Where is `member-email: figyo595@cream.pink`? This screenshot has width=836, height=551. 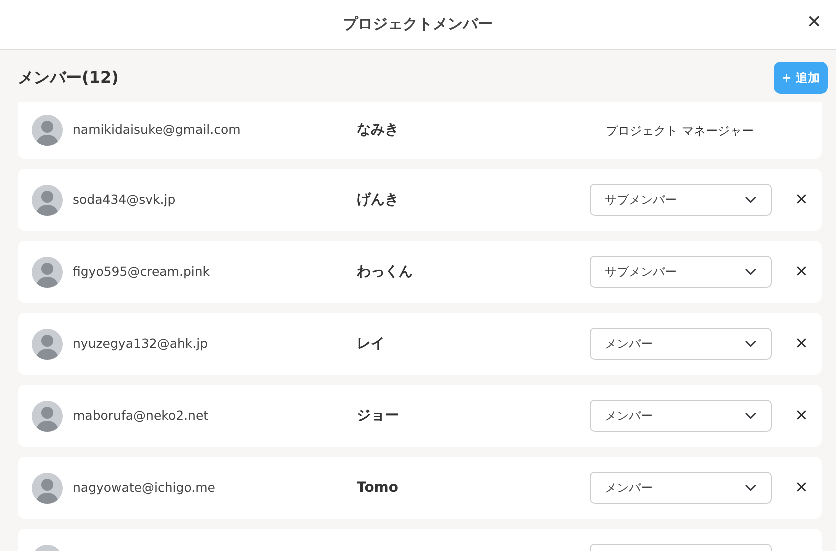
member-email: figyo595@cream.pink is located at coordinates (142, 271).